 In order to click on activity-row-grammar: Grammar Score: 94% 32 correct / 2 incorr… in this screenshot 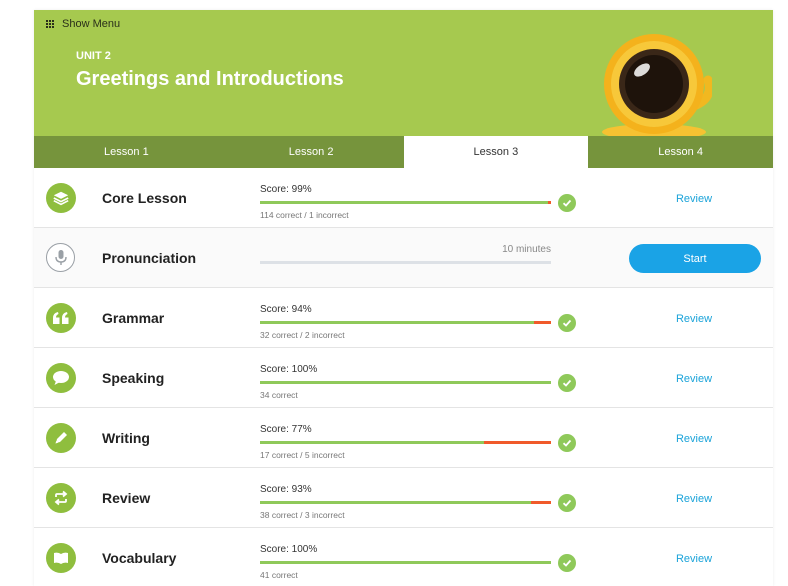, I will do `click(403, 318)`.